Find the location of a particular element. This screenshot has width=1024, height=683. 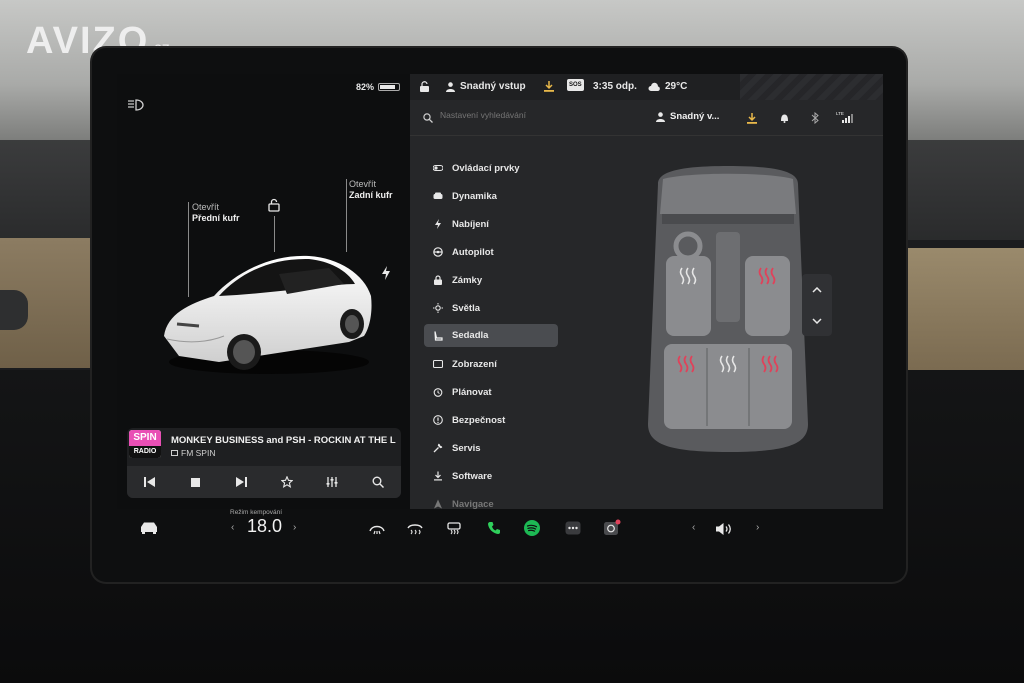

station-logo-top: SPIN is located at coordinates (145, 438).